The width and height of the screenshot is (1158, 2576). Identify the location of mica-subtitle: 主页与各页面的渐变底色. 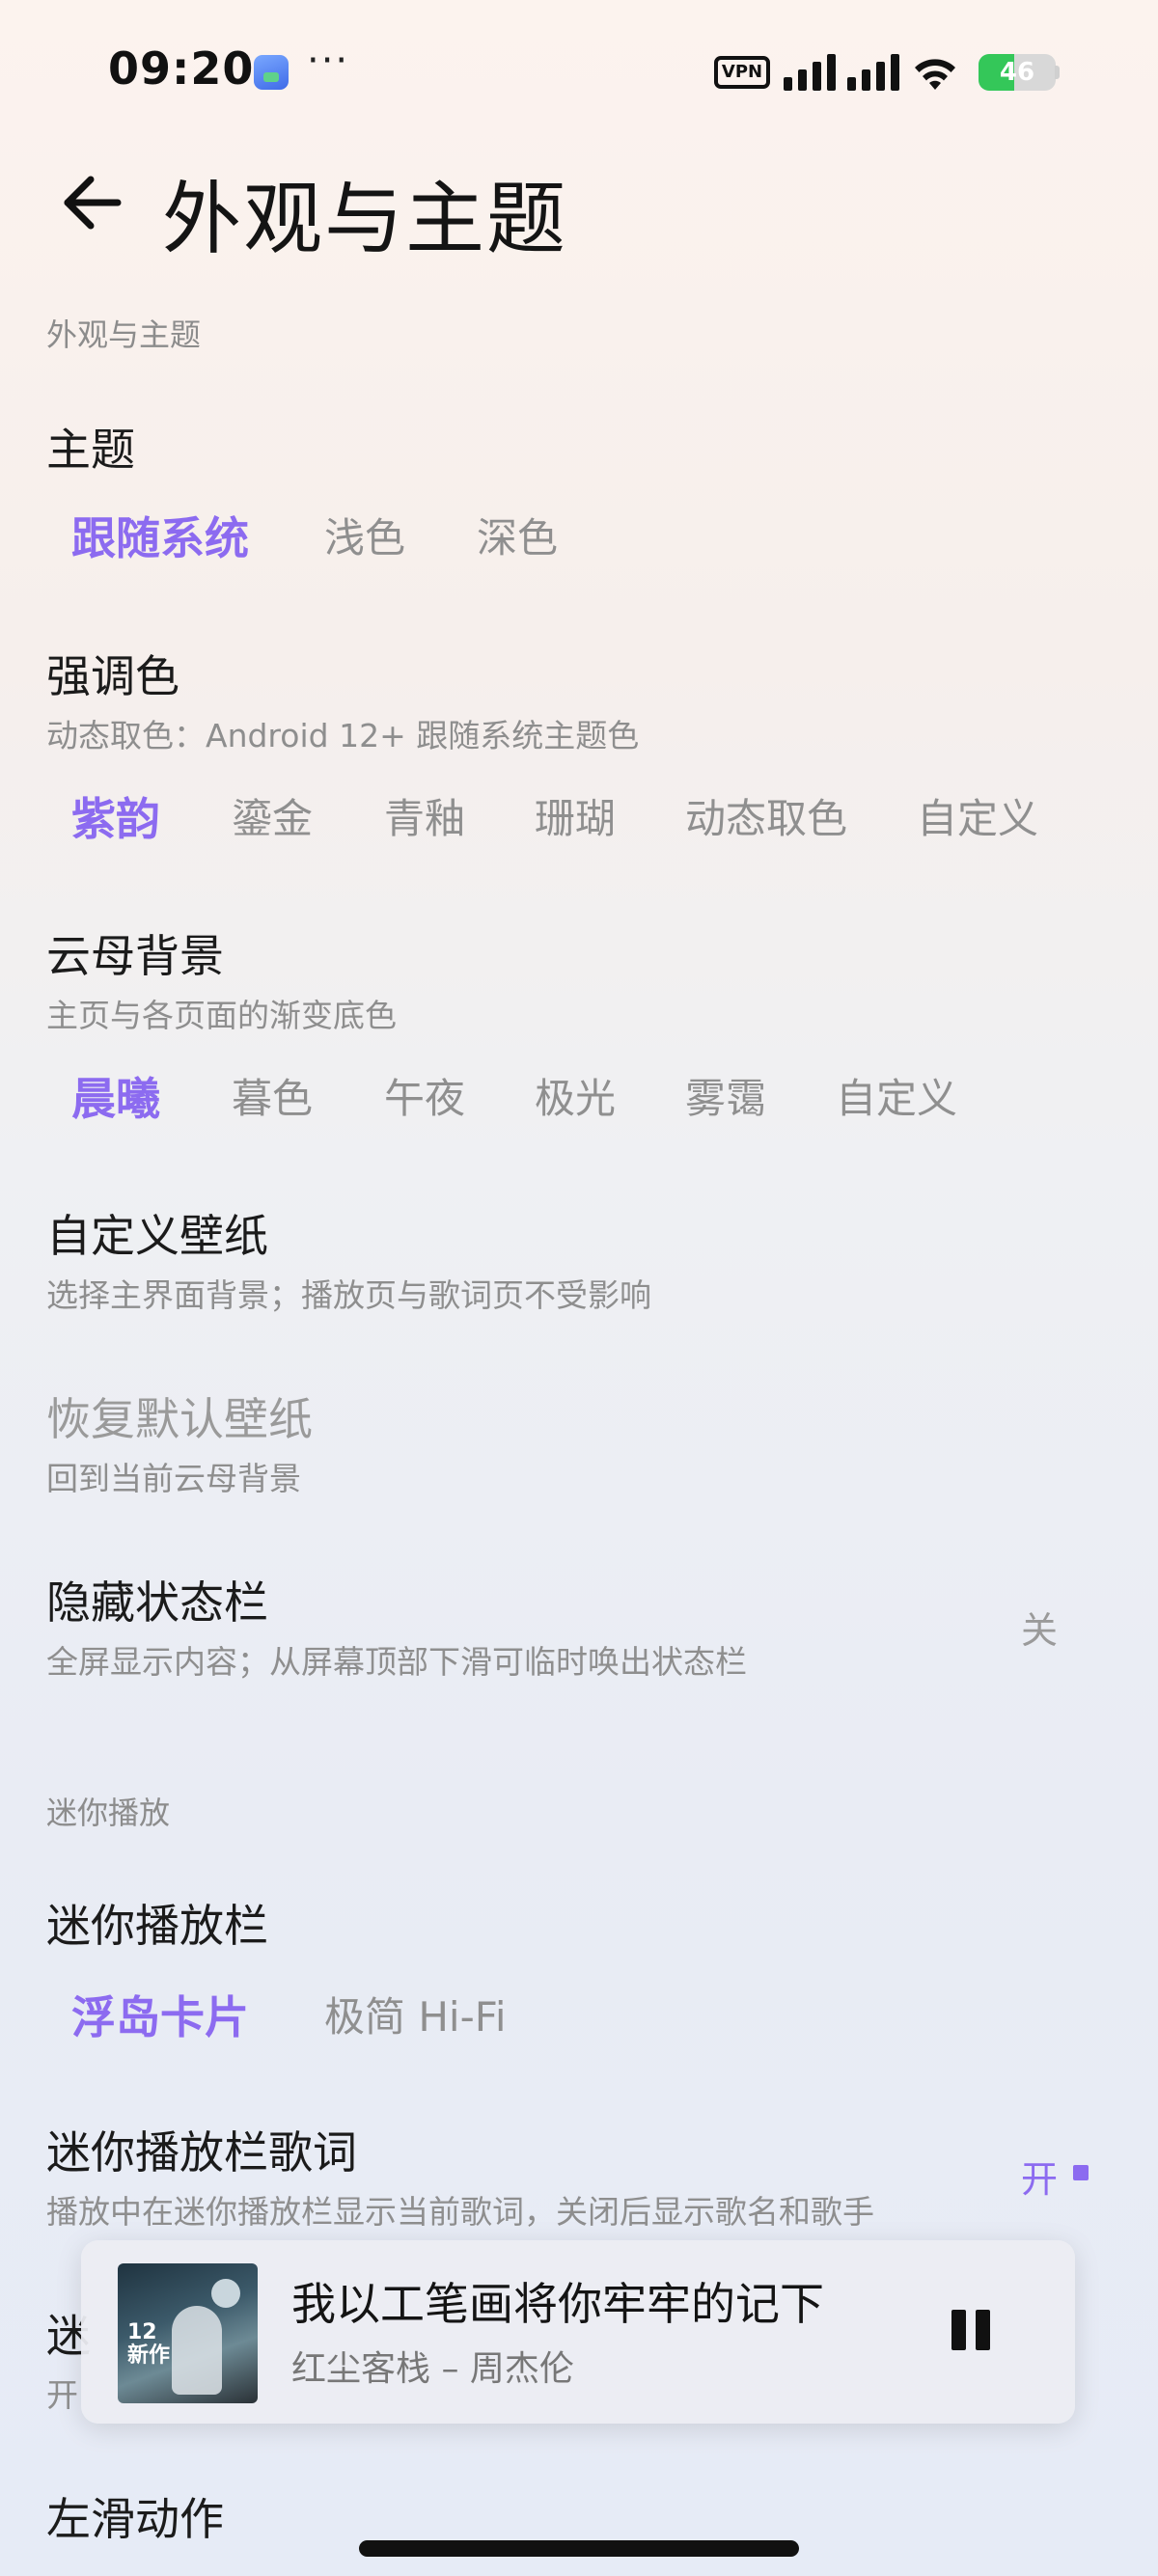
(221, 1015).